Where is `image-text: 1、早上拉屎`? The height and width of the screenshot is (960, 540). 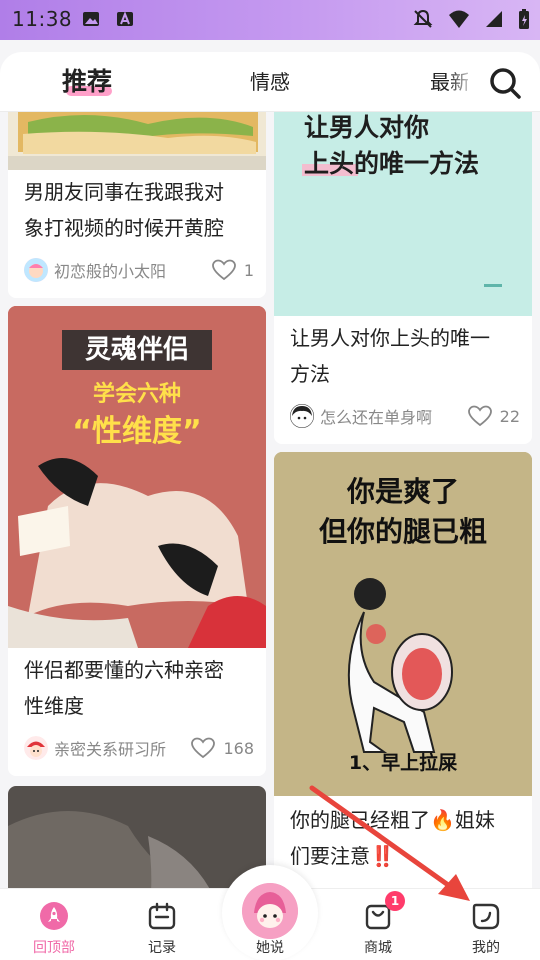
image-text: 1、早上拉屎 is located at coordinates (403, 763).